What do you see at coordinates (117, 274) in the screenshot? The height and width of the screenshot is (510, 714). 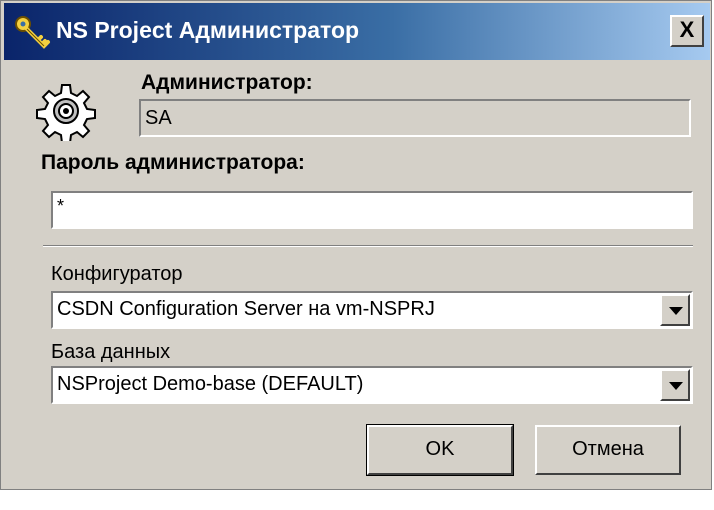 I see `configurator-label: Конфигуратор` at bounding box center [117, 274].